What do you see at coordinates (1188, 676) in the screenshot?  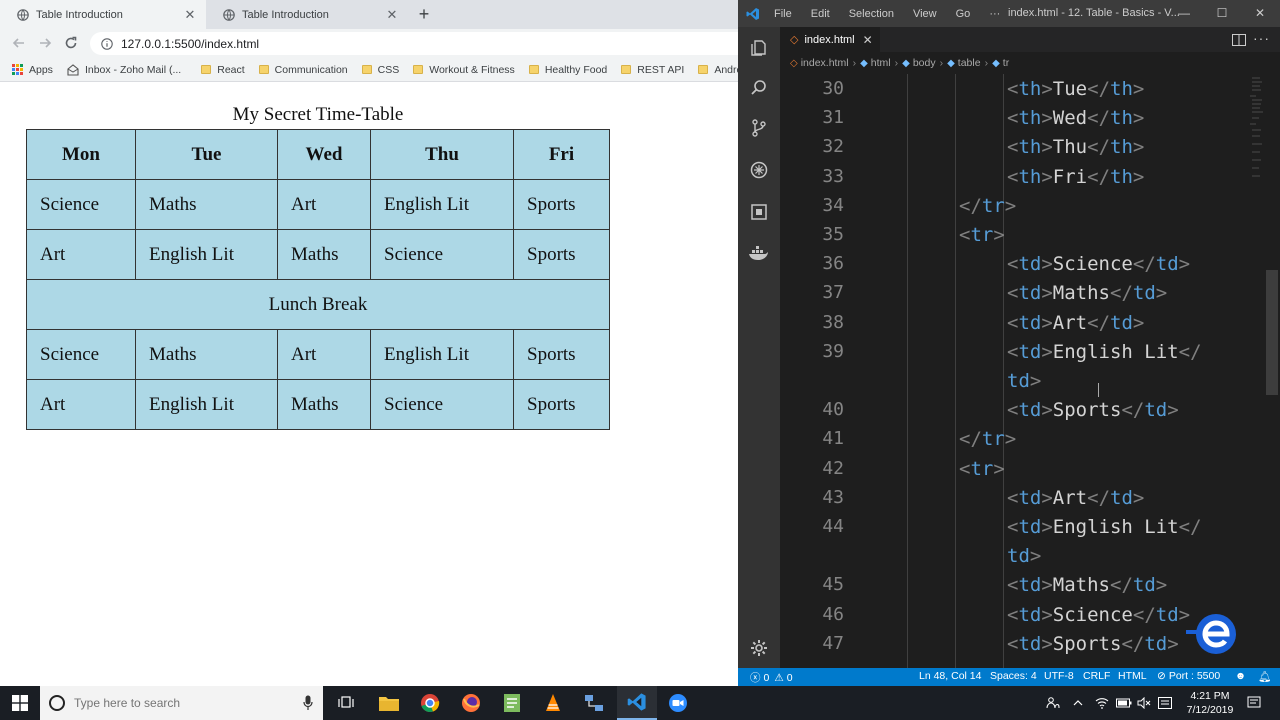 I see `live-server-port: ⊘ Port : 5500` at bounding box center [1188, 676].